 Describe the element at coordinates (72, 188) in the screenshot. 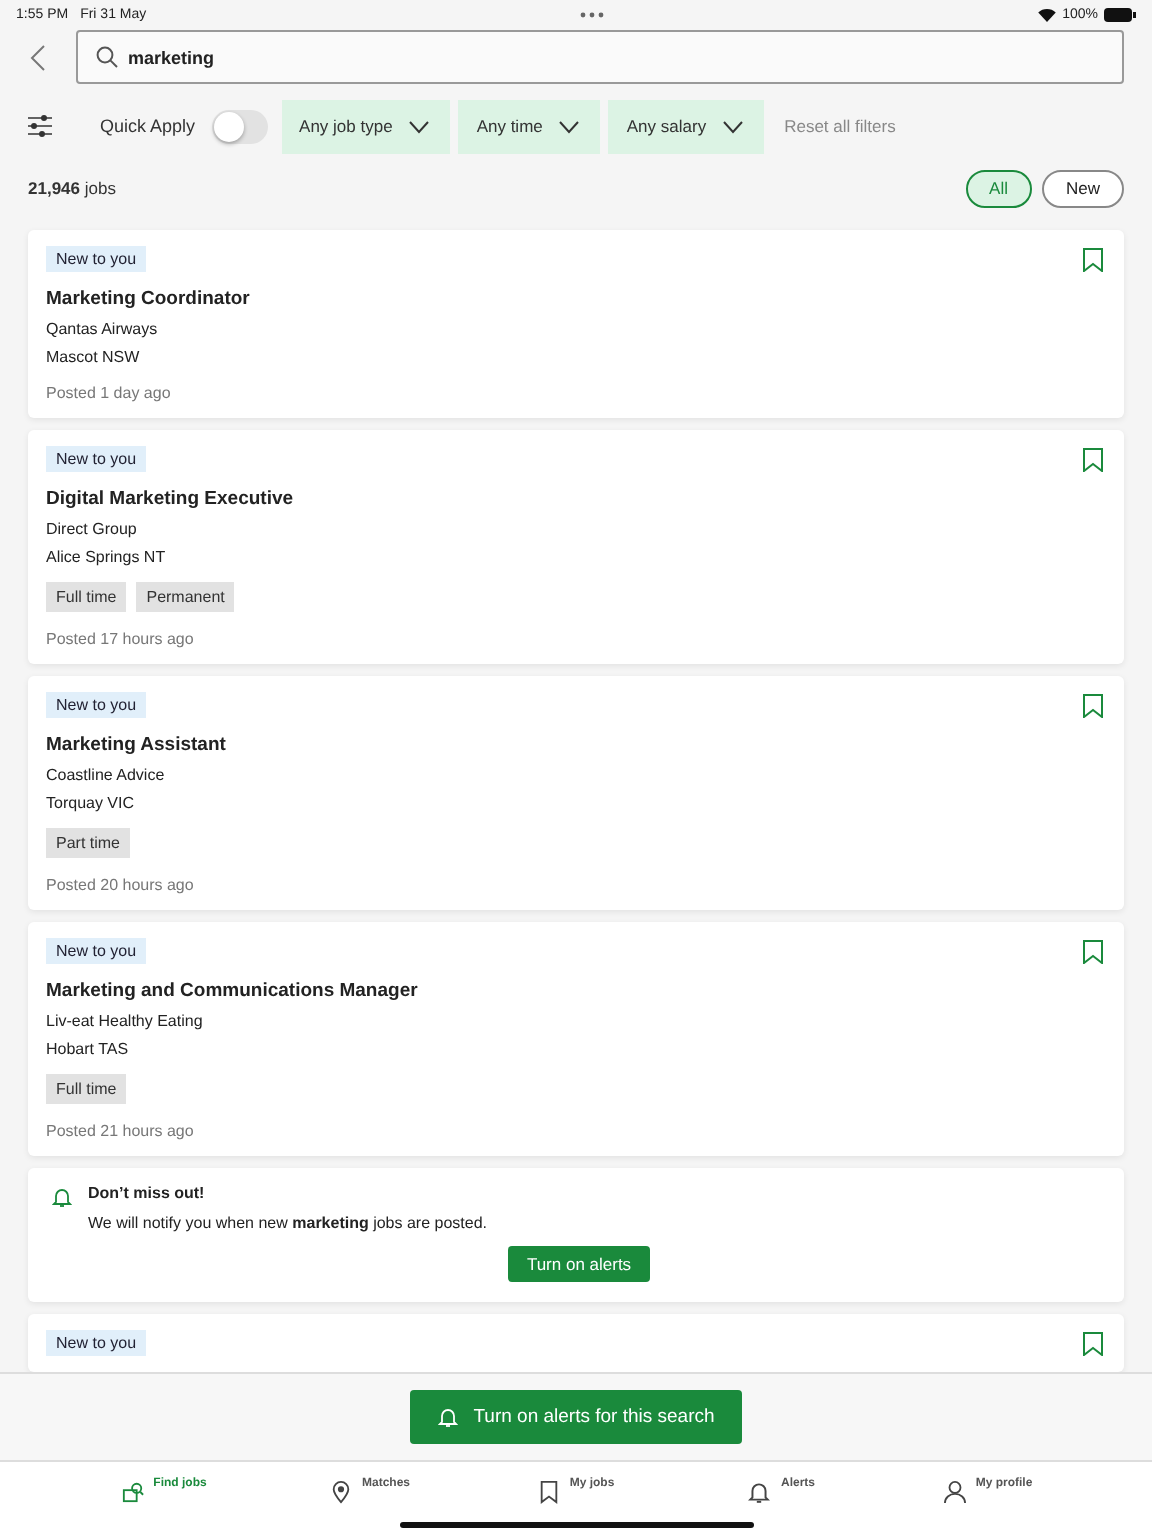

I see `job-count: 21,946 jobs` at that location.